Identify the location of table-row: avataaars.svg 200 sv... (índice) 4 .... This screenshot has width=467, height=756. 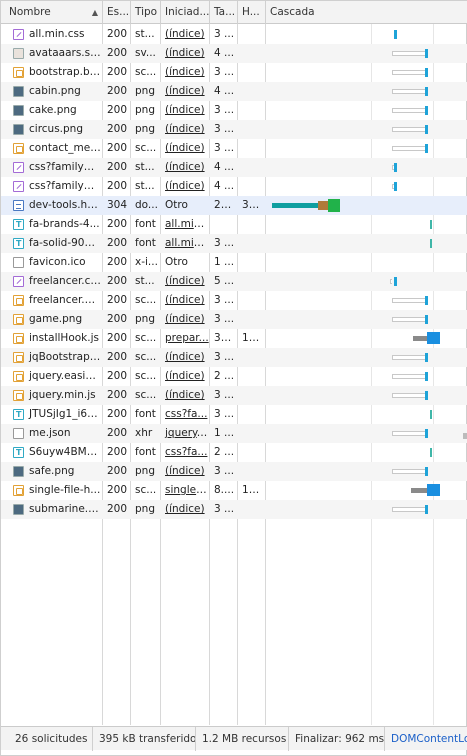
(234, 53).